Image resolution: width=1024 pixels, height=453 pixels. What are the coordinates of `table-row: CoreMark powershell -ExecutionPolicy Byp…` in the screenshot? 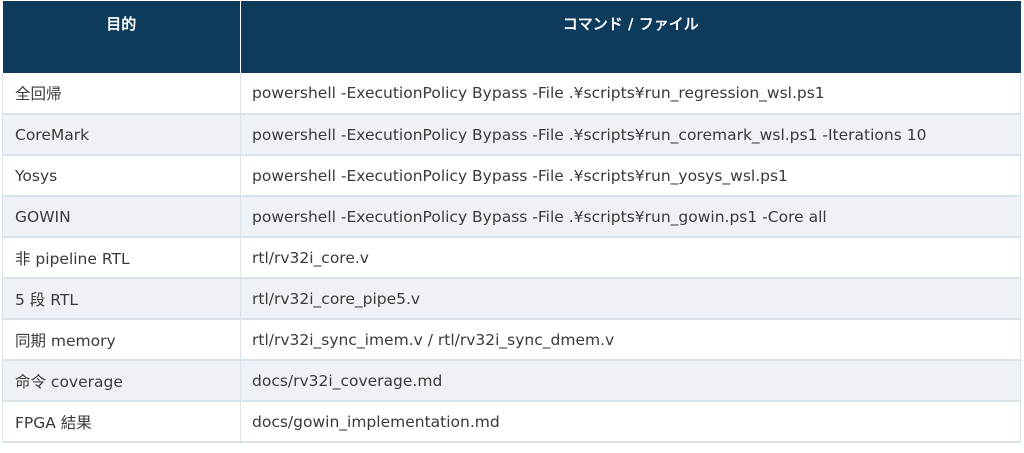 It's located at (511, 135).